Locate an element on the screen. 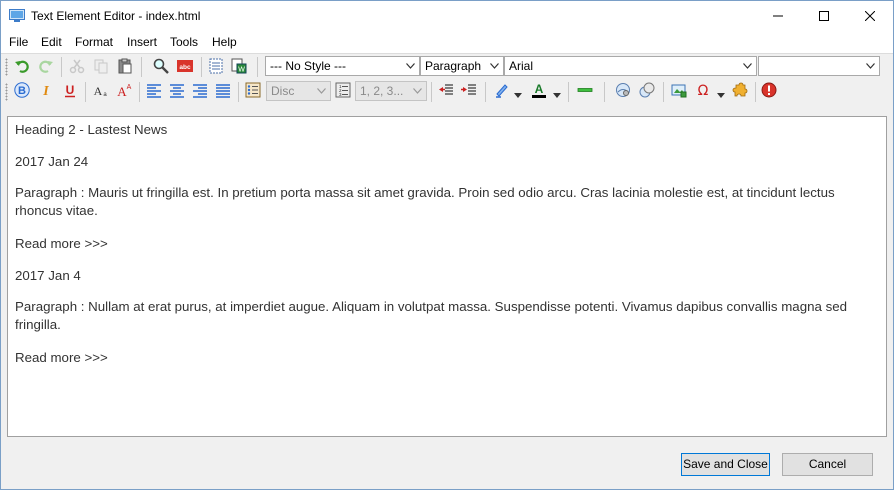 This screenshot has height=490, width=894. svg-text: B is located at coordinates (22, 91).